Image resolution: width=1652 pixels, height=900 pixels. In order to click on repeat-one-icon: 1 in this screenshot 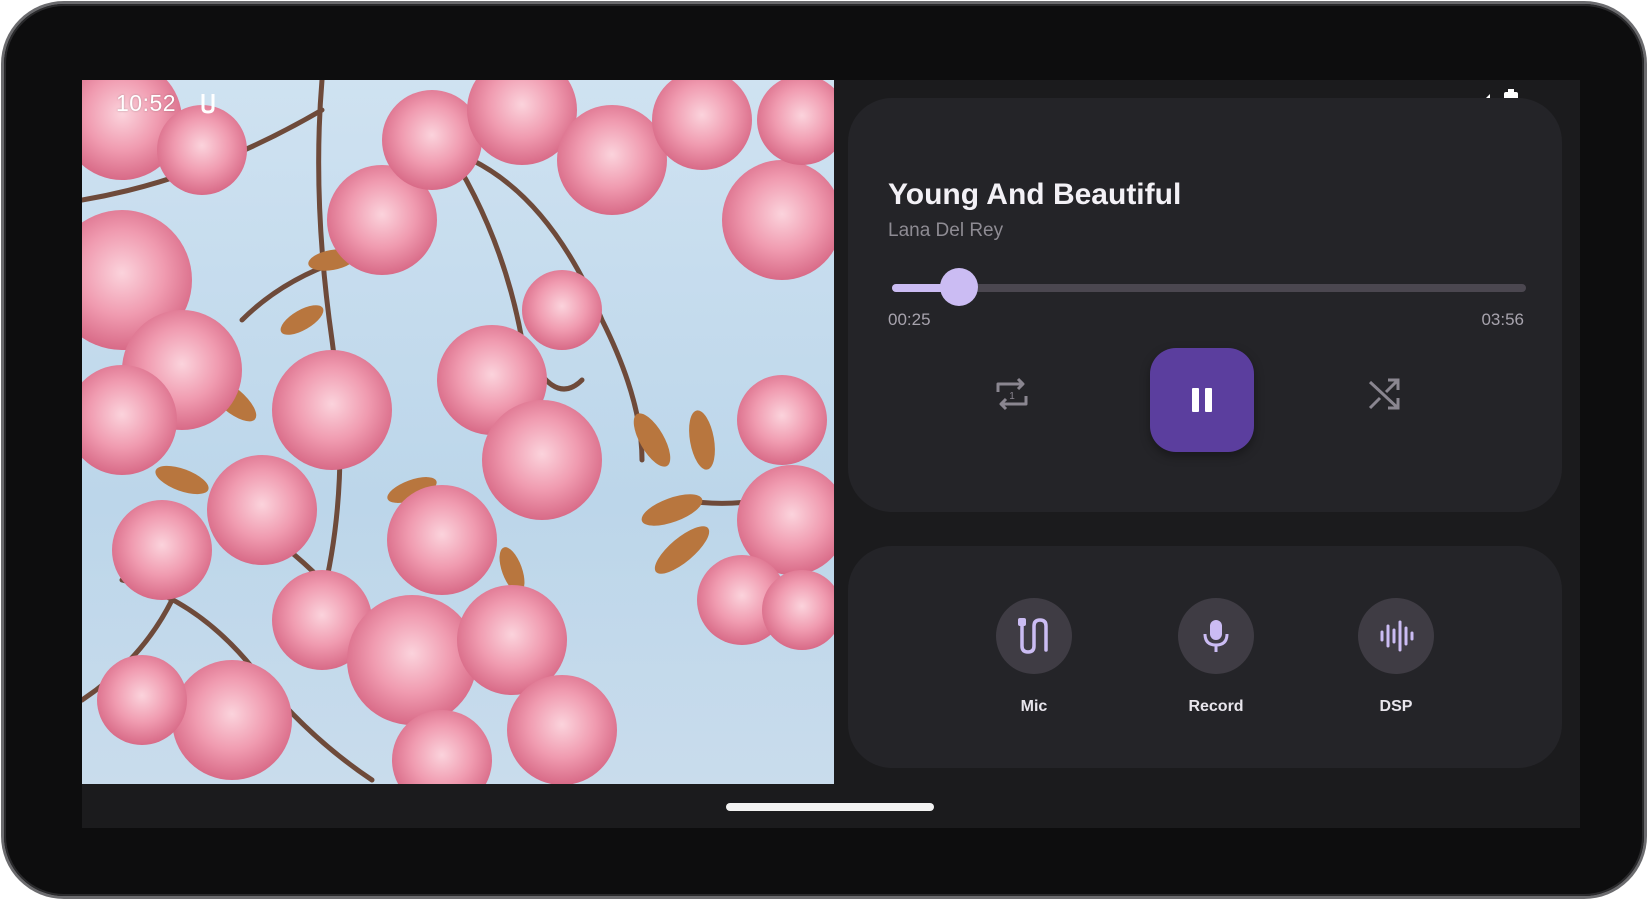, I will do `click(1012, 394)`.